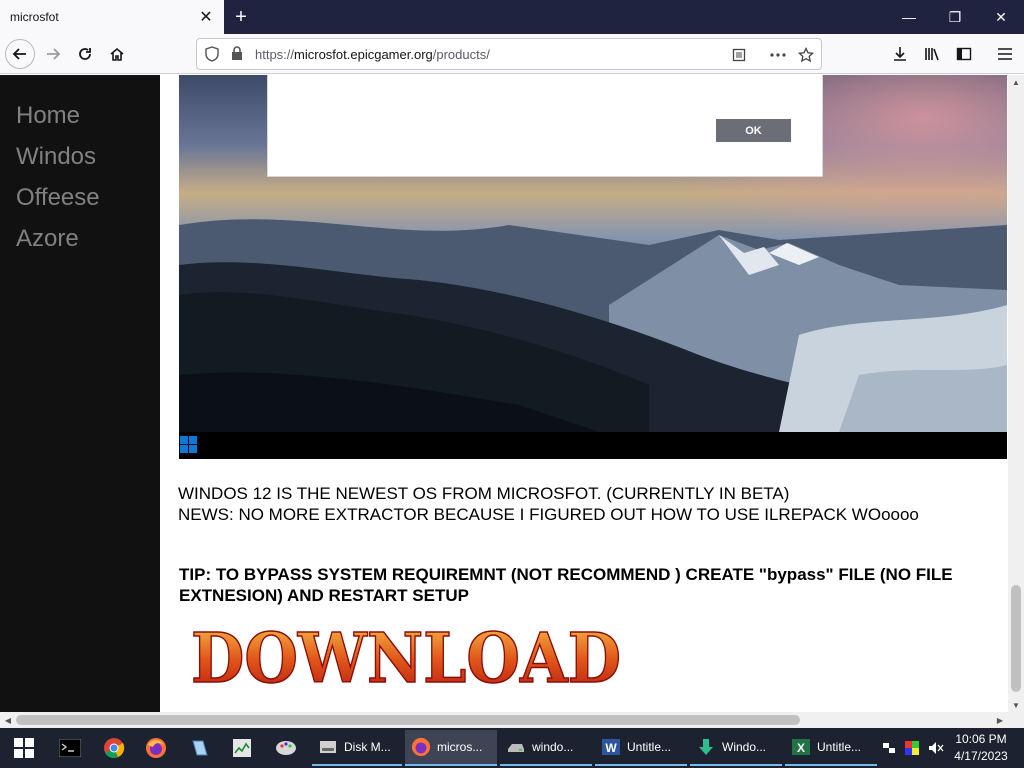 The image size is (1024, 768). Describe the element at coordinates (889, 748) in the screenshot. I see `network-icon` at that location.